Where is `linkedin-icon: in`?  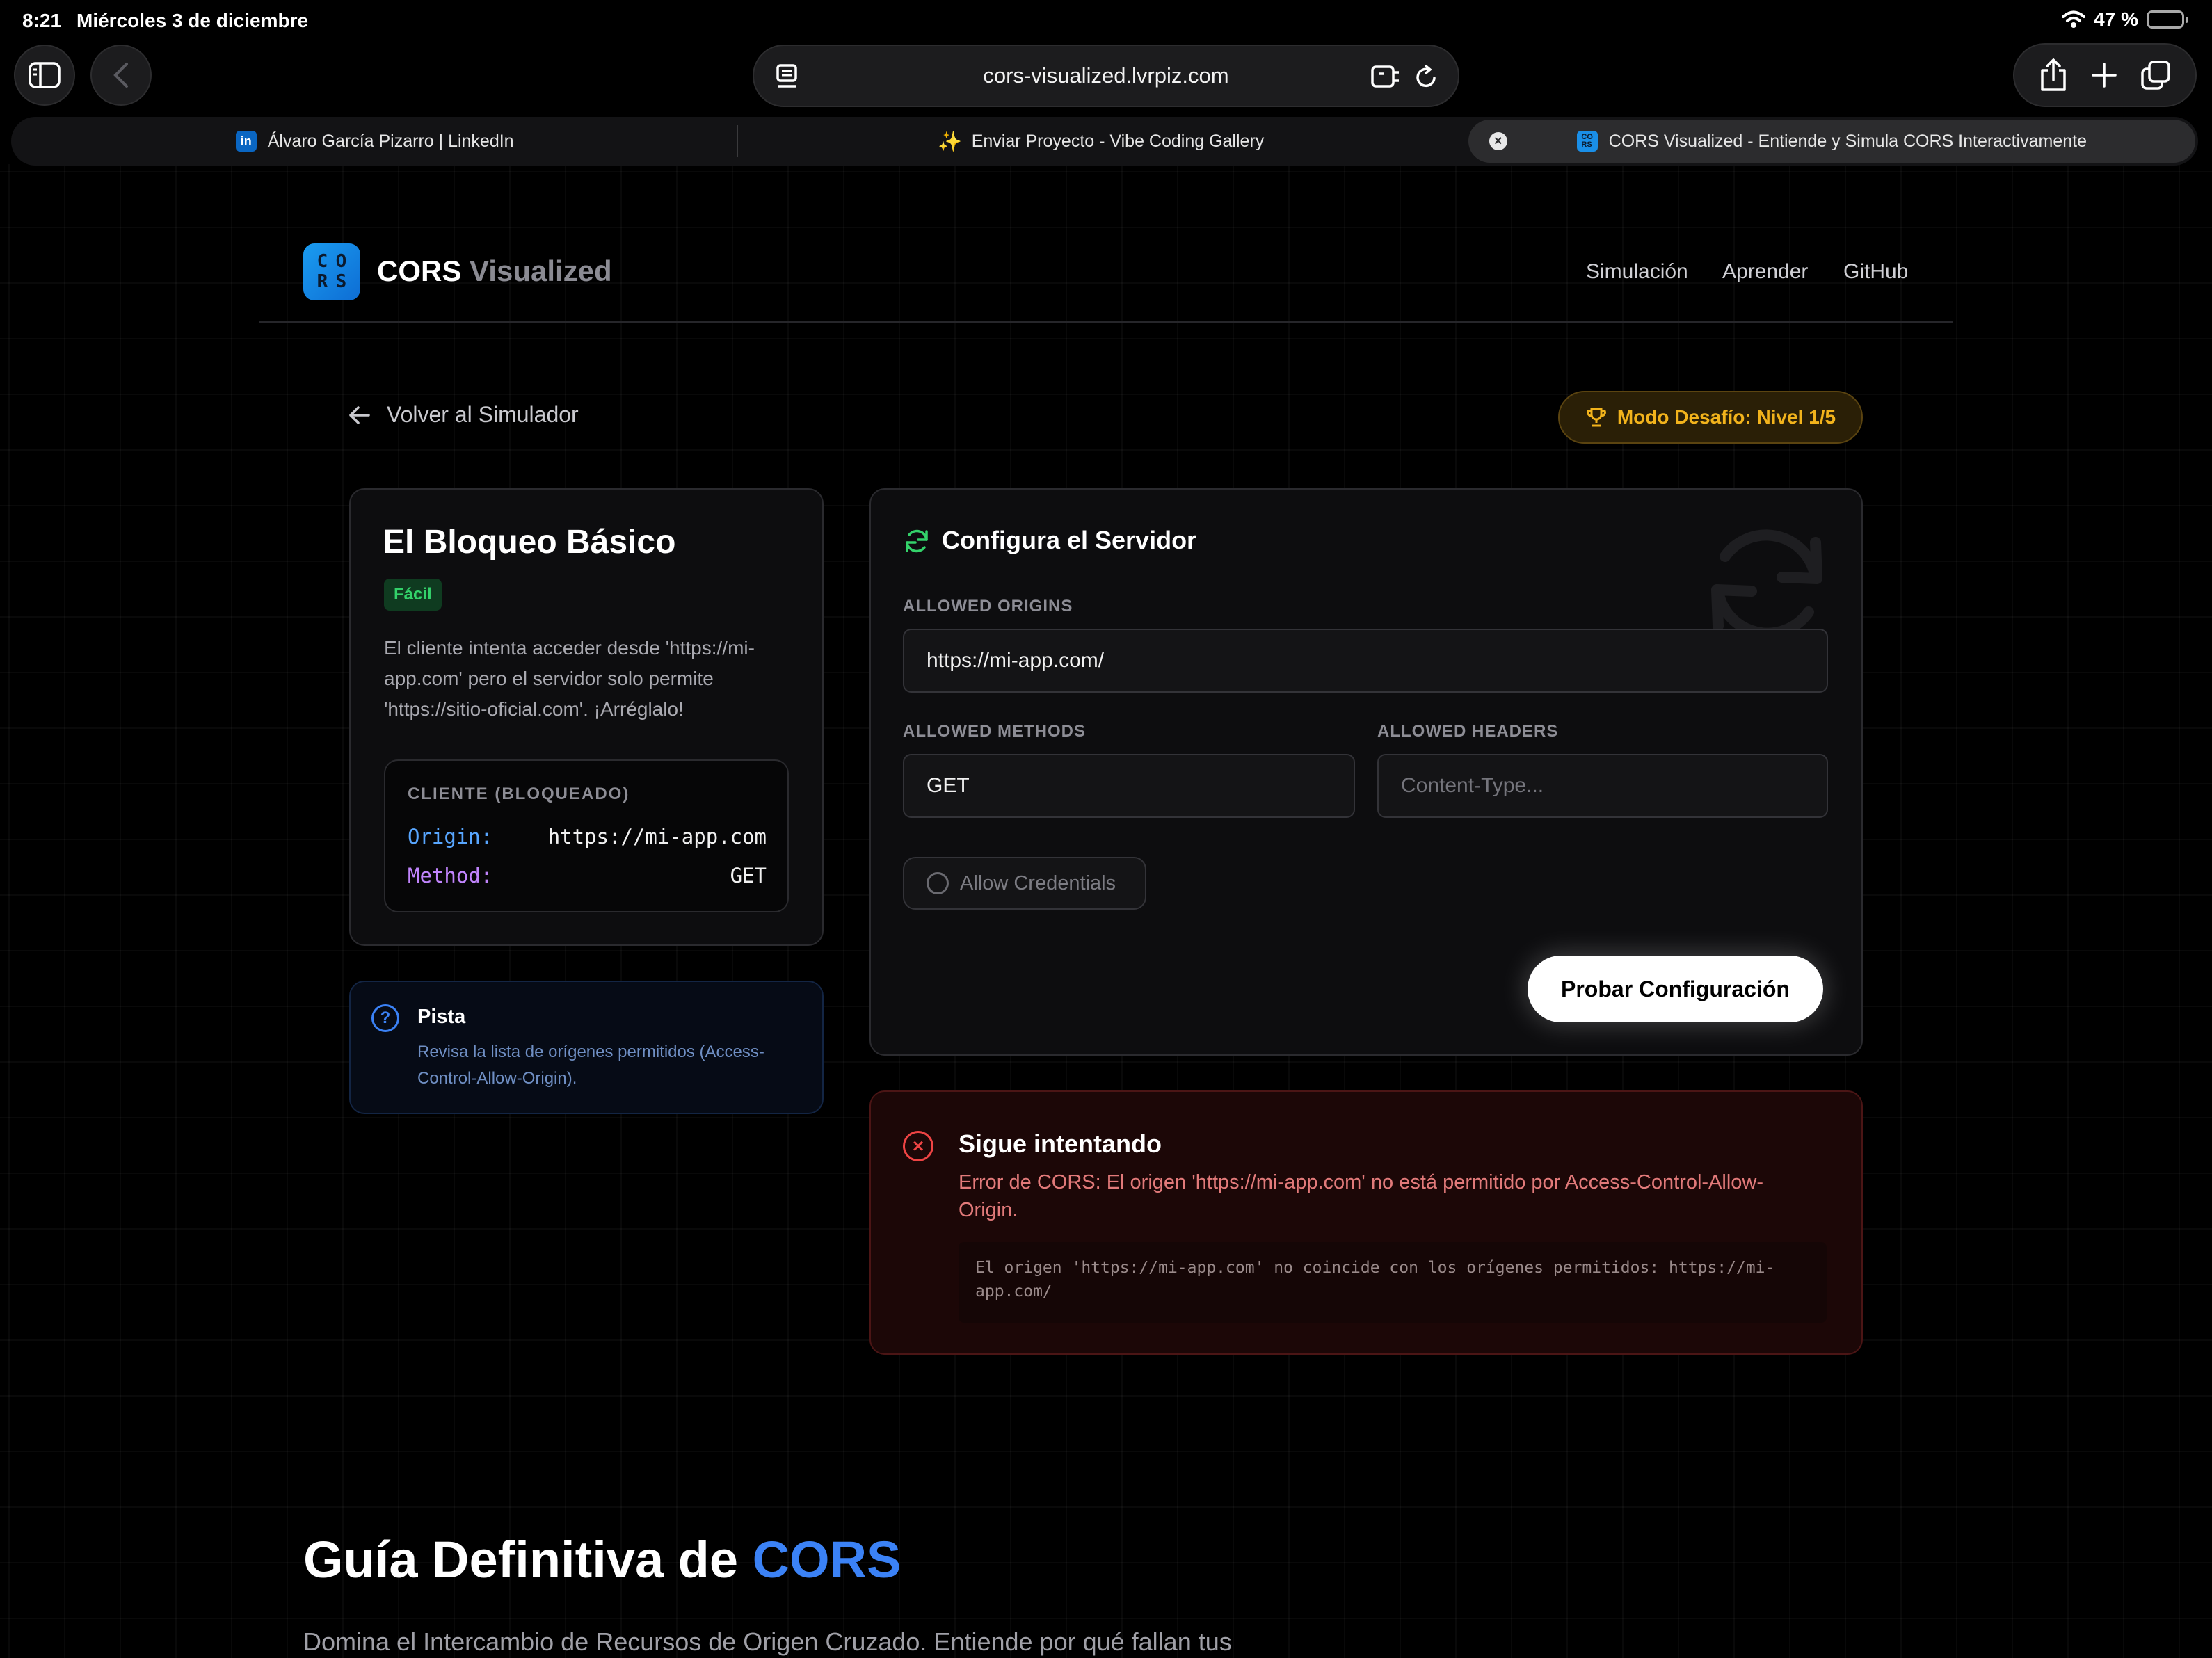 linkedin-icon: in is located at coordinates (246, 141).